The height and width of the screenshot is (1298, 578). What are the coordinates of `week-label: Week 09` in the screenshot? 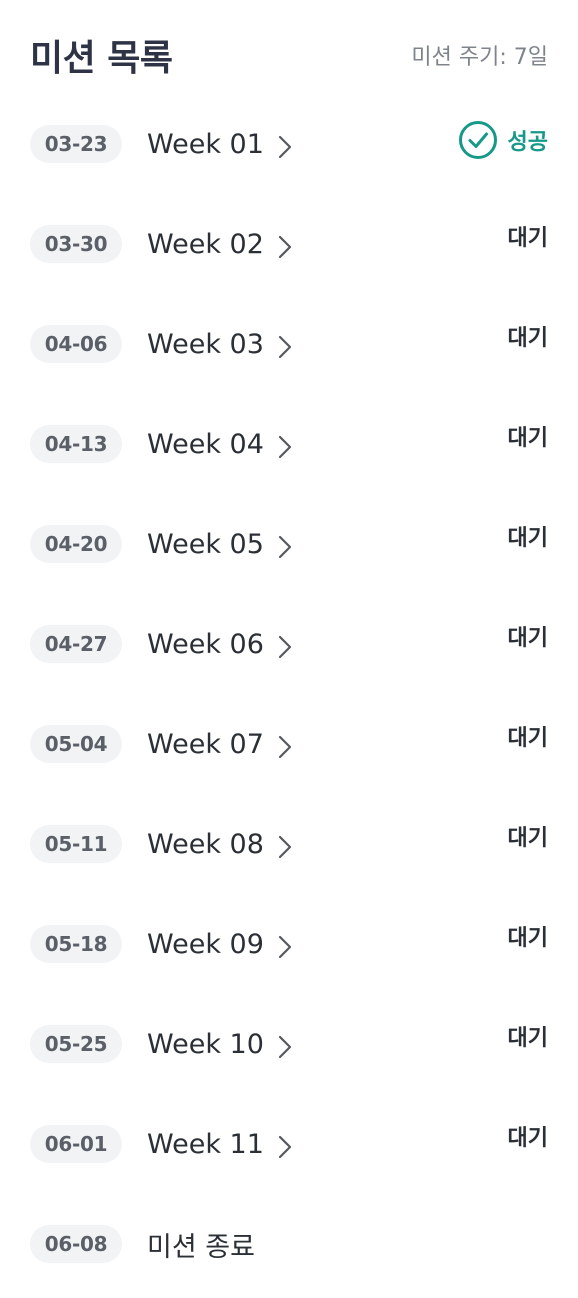 It's located at (205, 944).